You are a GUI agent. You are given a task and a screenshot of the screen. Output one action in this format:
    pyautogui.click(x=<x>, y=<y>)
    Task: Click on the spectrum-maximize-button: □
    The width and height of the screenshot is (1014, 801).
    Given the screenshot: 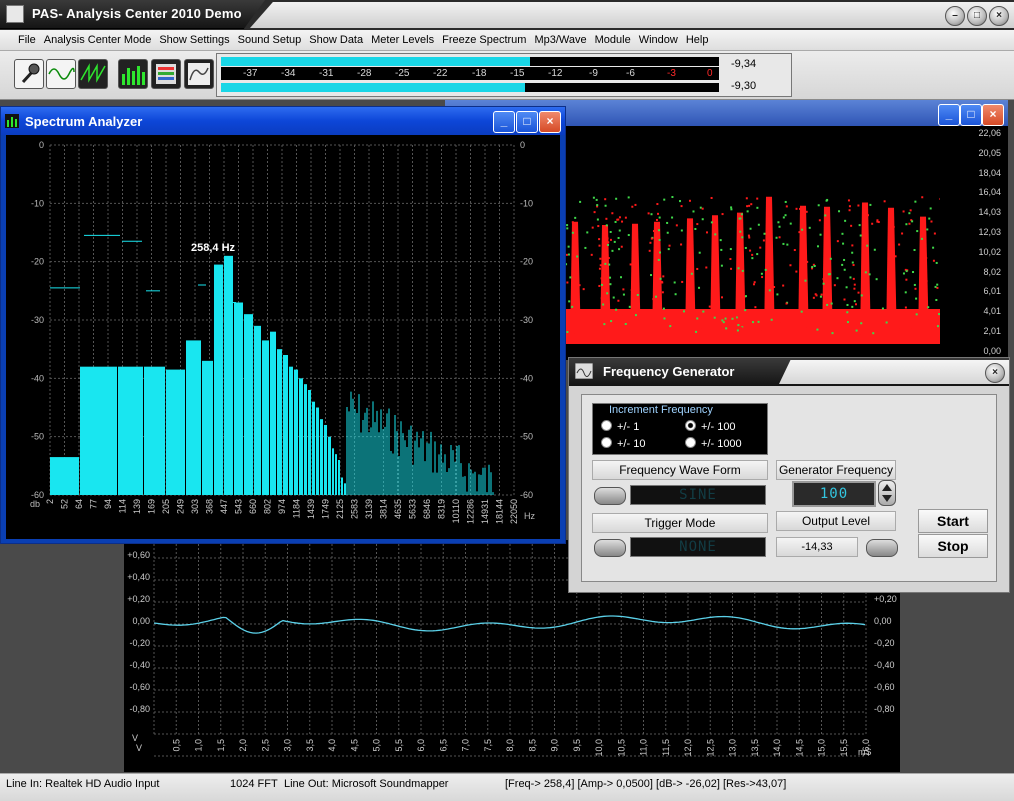 What is the action you would take?
    pyautogui.click(x=527, y=122)
    